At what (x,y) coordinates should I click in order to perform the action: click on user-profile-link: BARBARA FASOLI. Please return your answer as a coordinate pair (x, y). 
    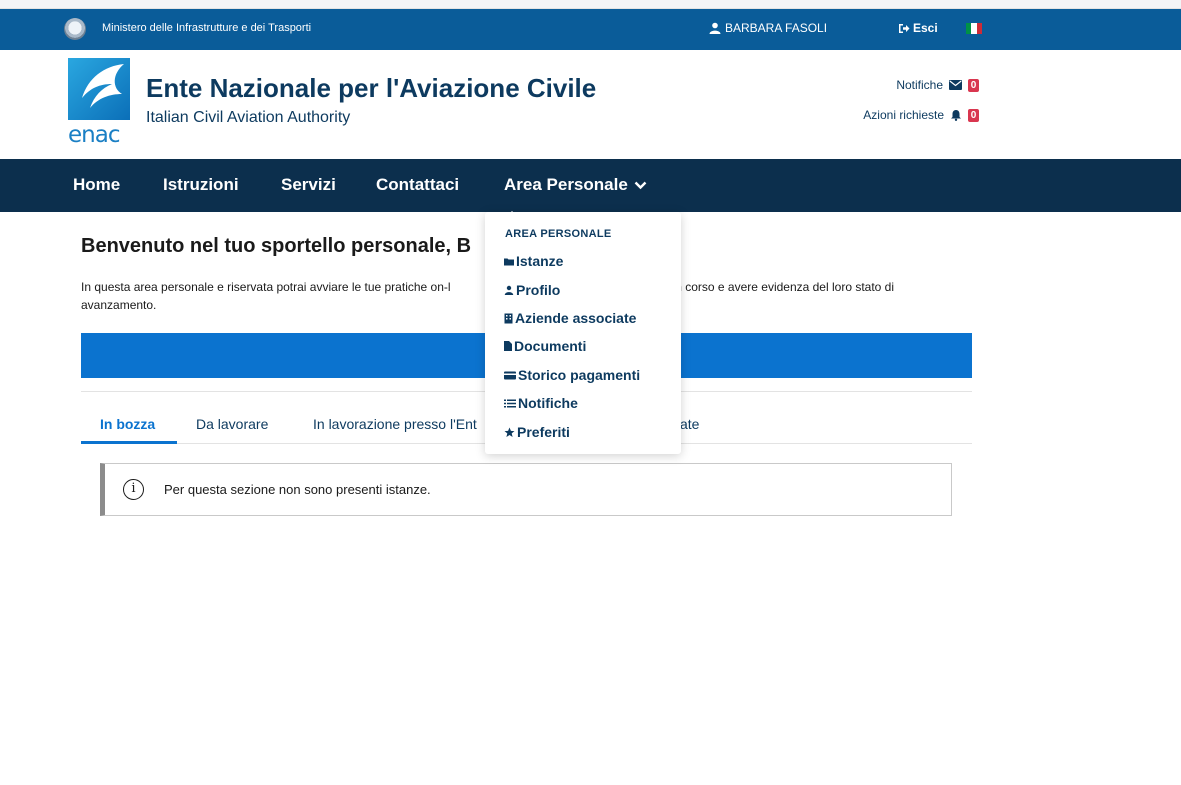
    Looking at the image, I should click on (768, 28).